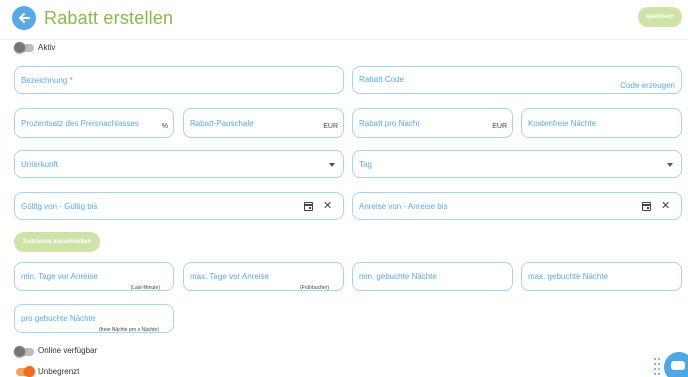  Describe the element at coordinates (222, 123) in the screenshot. I see `flat-rate-placeholder: Rabatt-Pauschale` at that location.